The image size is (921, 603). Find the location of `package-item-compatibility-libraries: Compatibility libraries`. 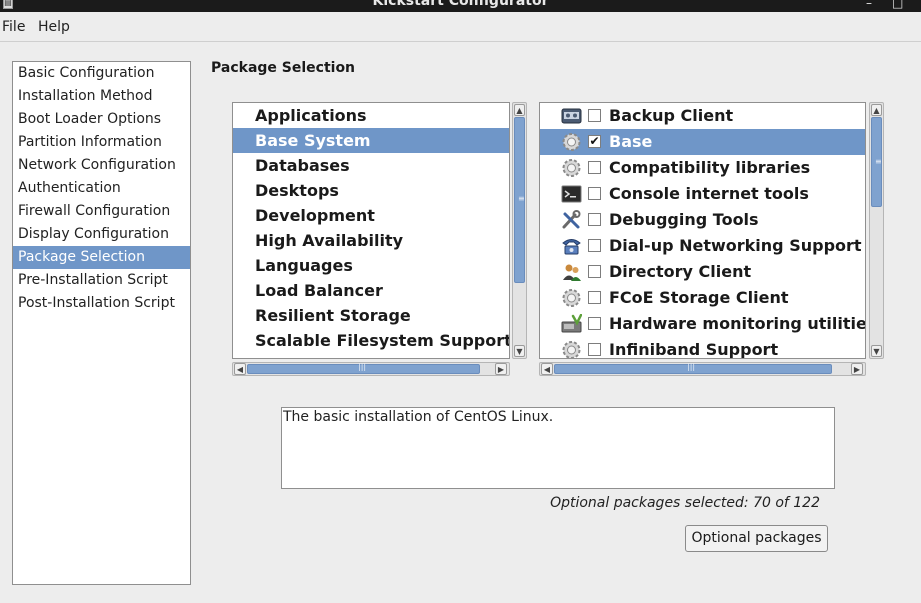

package-item-compatibility-libraries: Compatibility libraries is located at coordinates (702, 168).